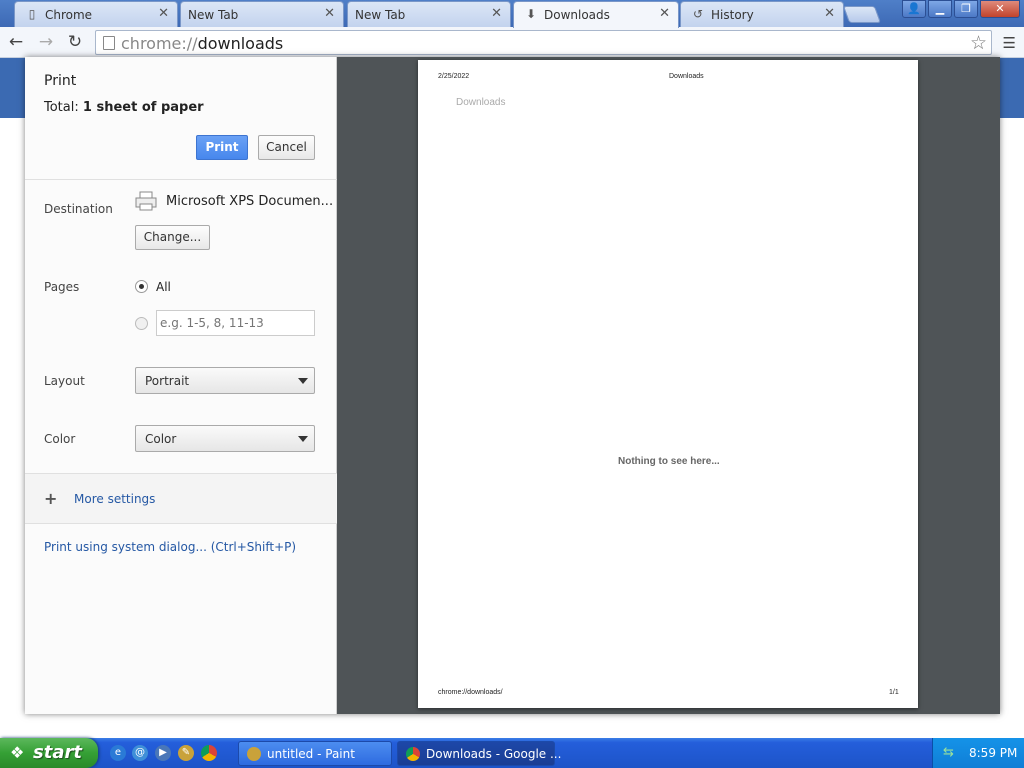  Describe the element at coordinates (186, 753) in the screenshot. I see `paint-icon: ✎` at that location.